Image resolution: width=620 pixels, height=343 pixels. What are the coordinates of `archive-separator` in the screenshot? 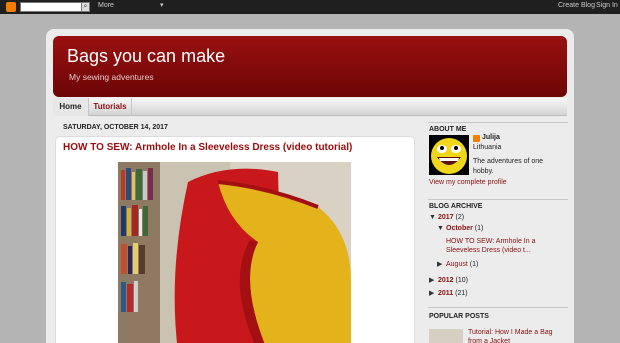 It's located at (498, 199).